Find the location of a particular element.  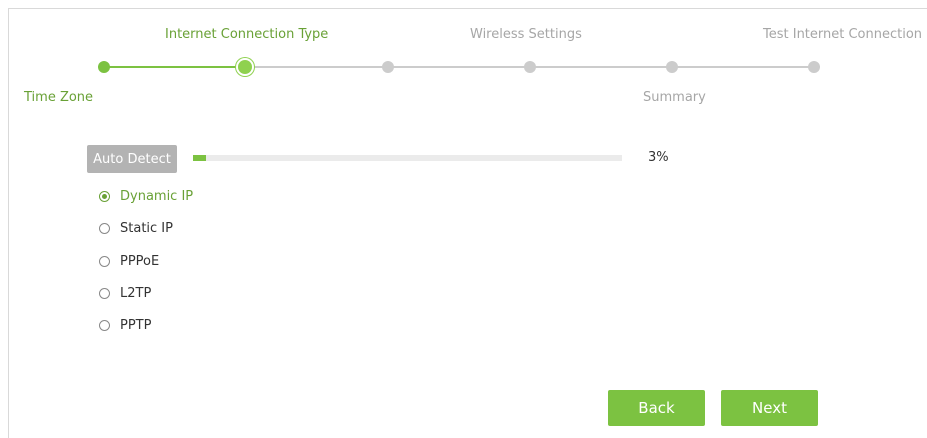

step-label-test-internet-connection: Test Internet Connection is located at coordinates (843, 34).